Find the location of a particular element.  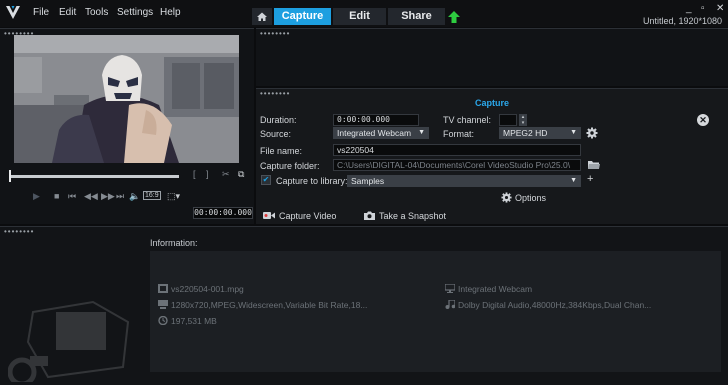

menu-help: Help is located at coordinates (170, 12).